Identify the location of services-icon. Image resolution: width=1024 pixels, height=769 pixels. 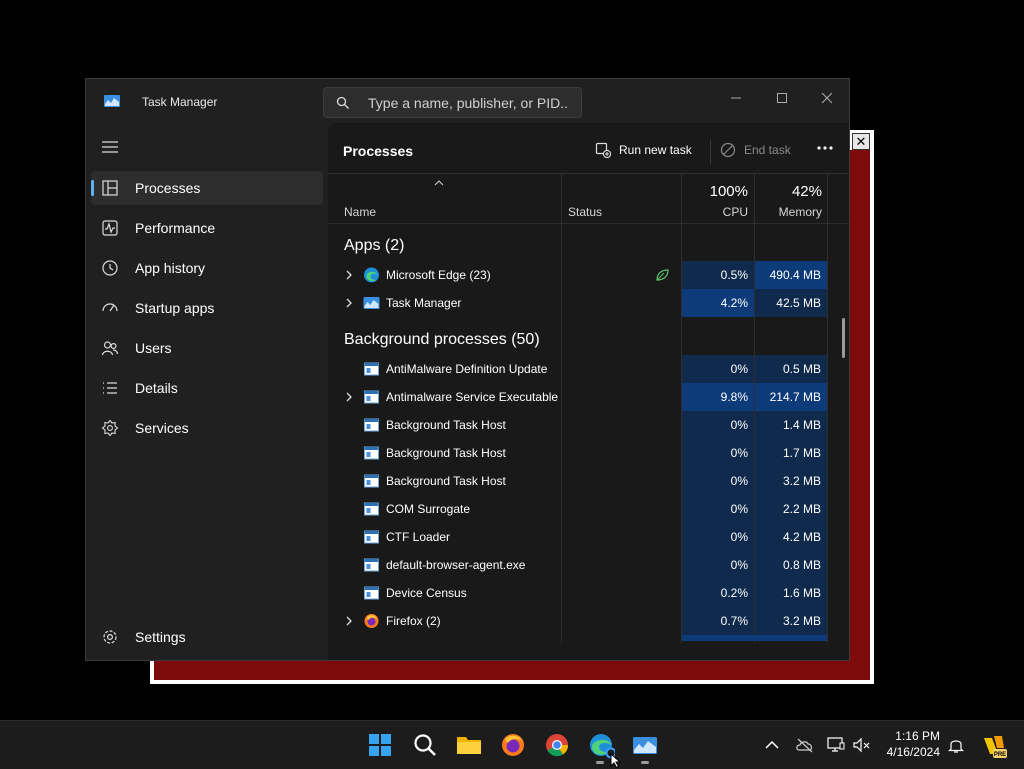
(110, 428).